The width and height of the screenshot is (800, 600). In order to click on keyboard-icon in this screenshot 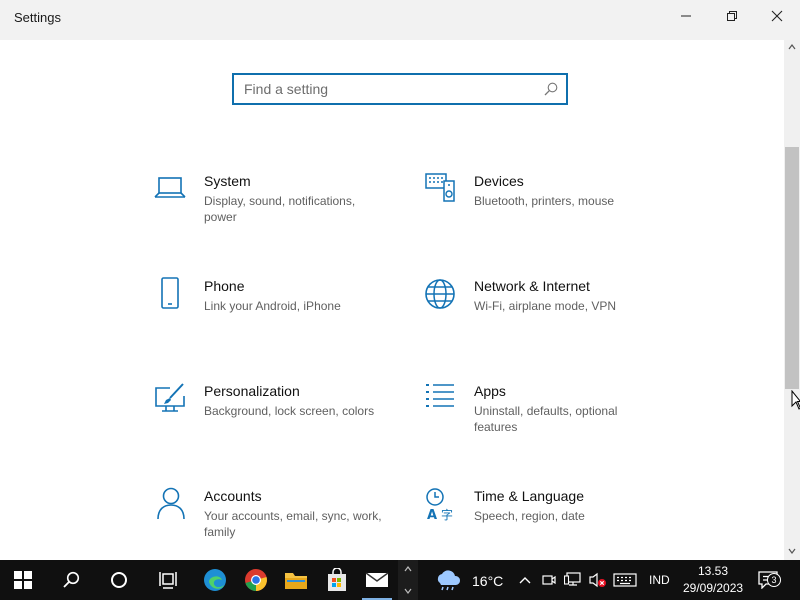, I will do `click(625, 580)`.